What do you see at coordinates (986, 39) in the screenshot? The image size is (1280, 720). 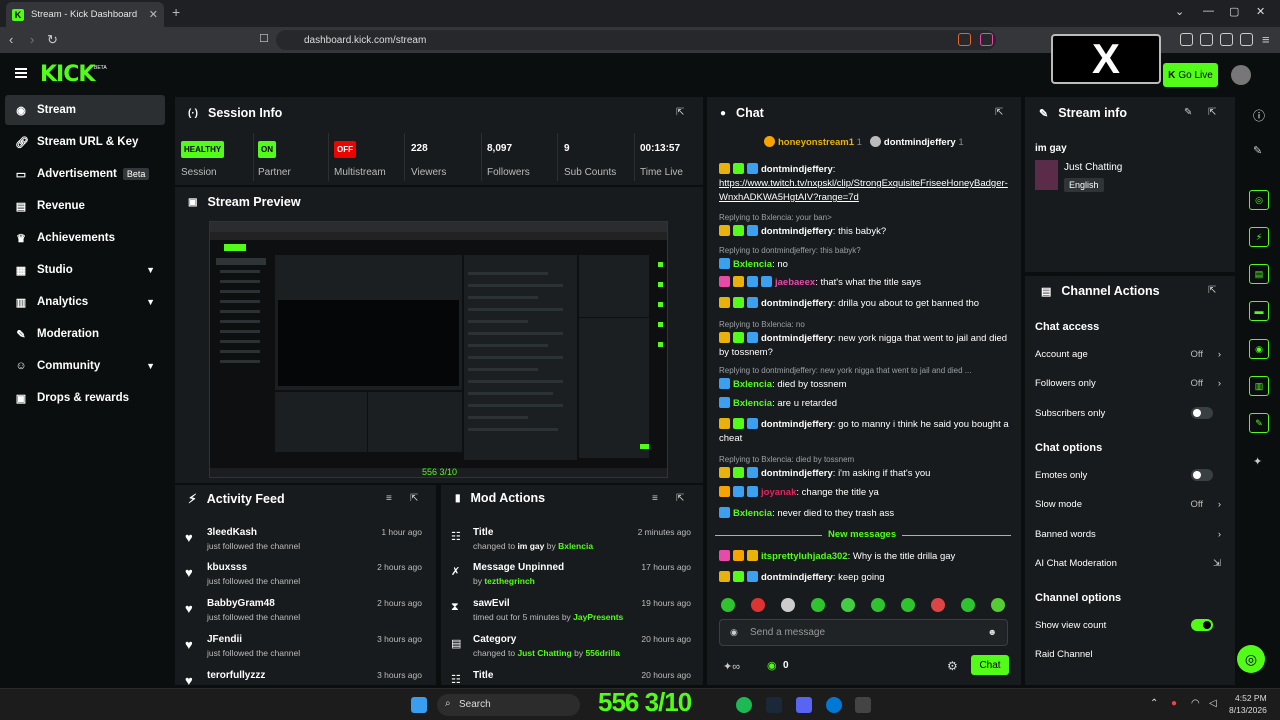 I see `rewards-icon` at bounding box center [986, 39].